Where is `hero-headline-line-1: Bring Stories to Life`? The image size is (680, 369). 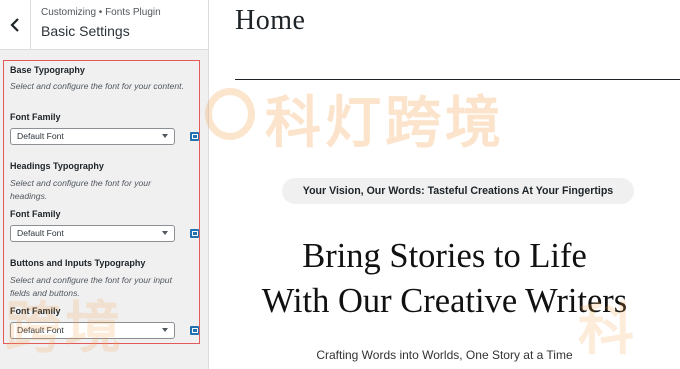
hero-headline-line-1: Bring Stories to Life is located at coordinates (444, 256).